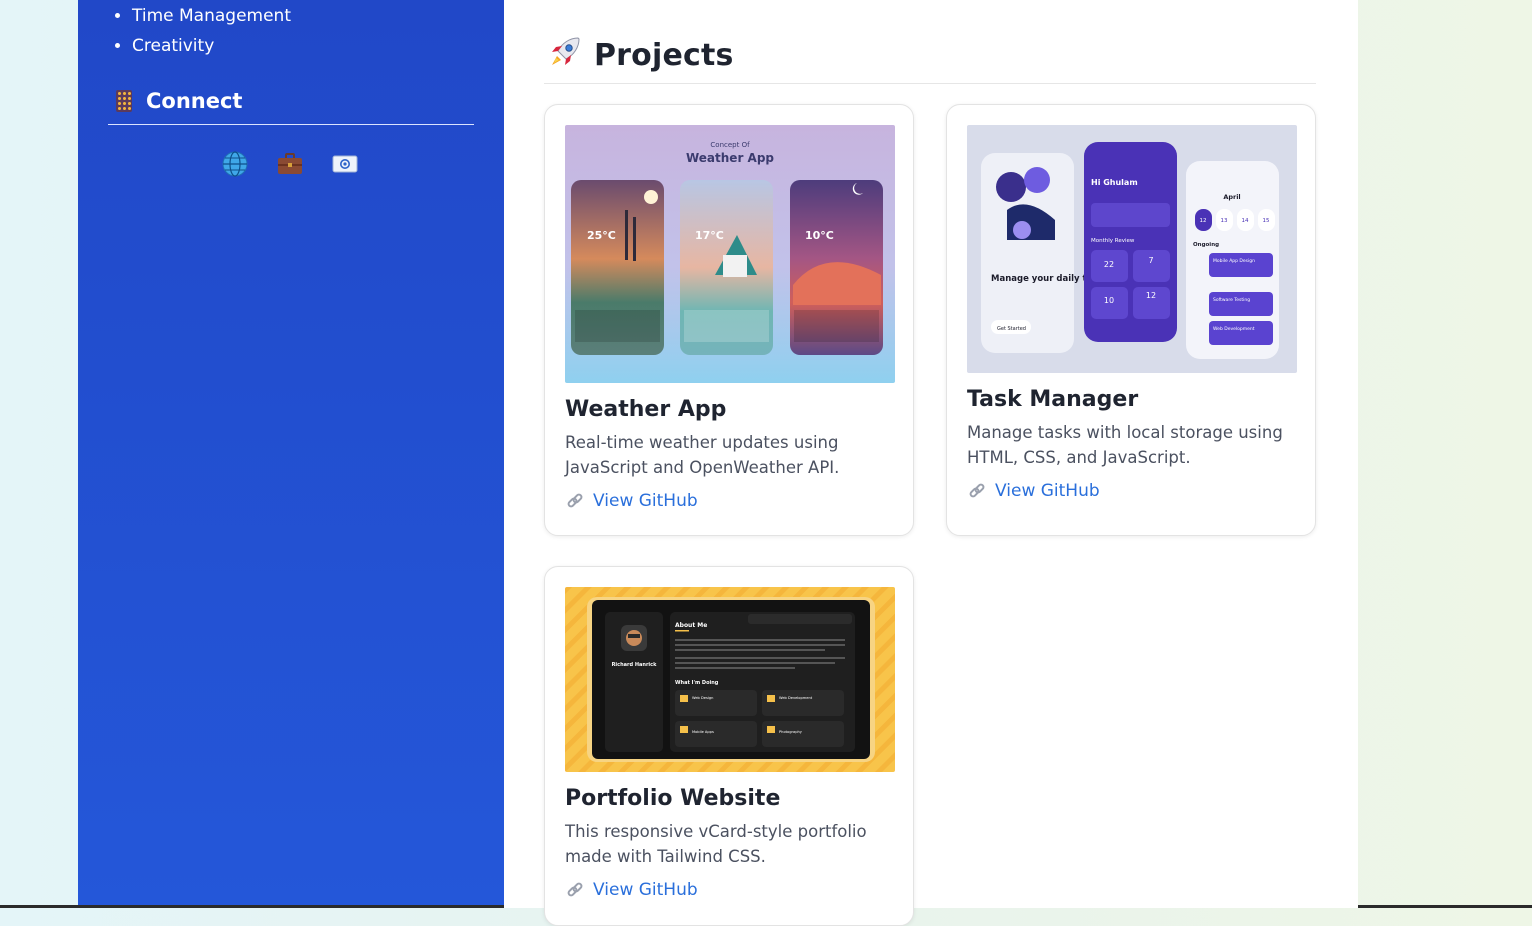  I want to click on skills-list: Time Management Creativity, so click(211, 31).